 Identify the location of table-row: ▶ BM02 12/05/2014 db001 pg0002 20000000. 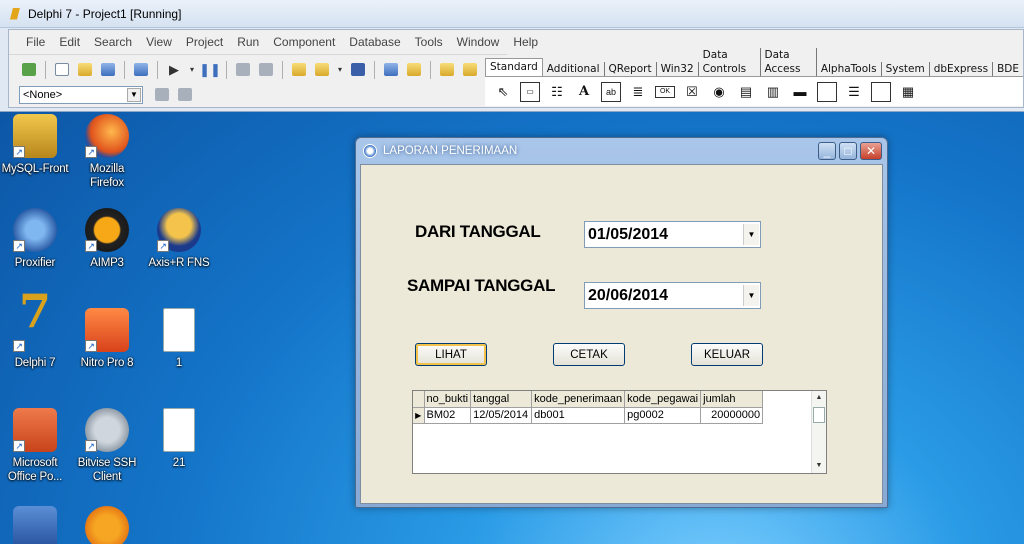
(588, 415).